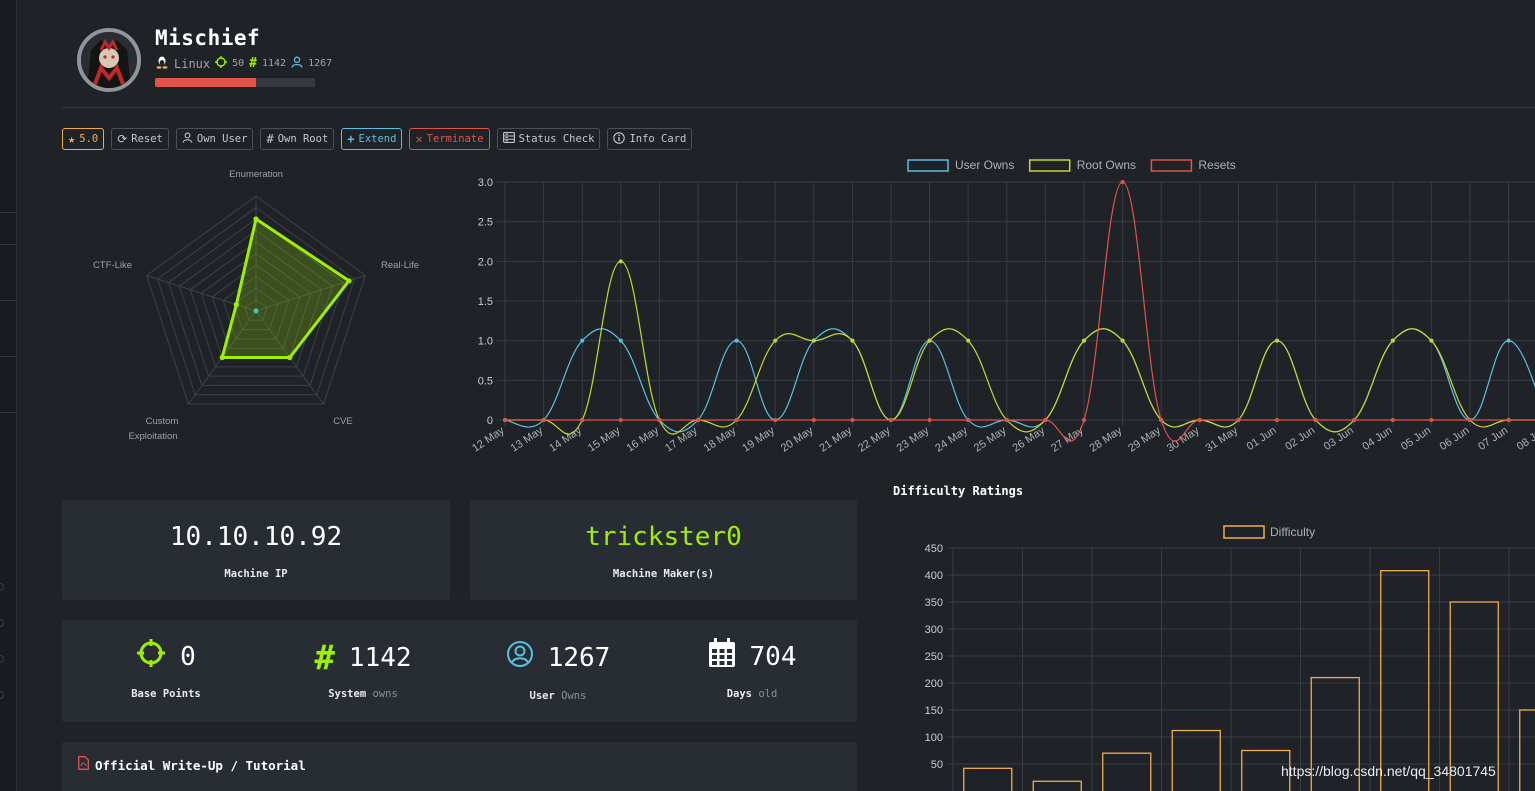 The image size is (1535, 791). What do you see at coordinates (297, 139) in the screenshot?
I see `own-root-button: # Own Root` at bounding box center [297, 139].